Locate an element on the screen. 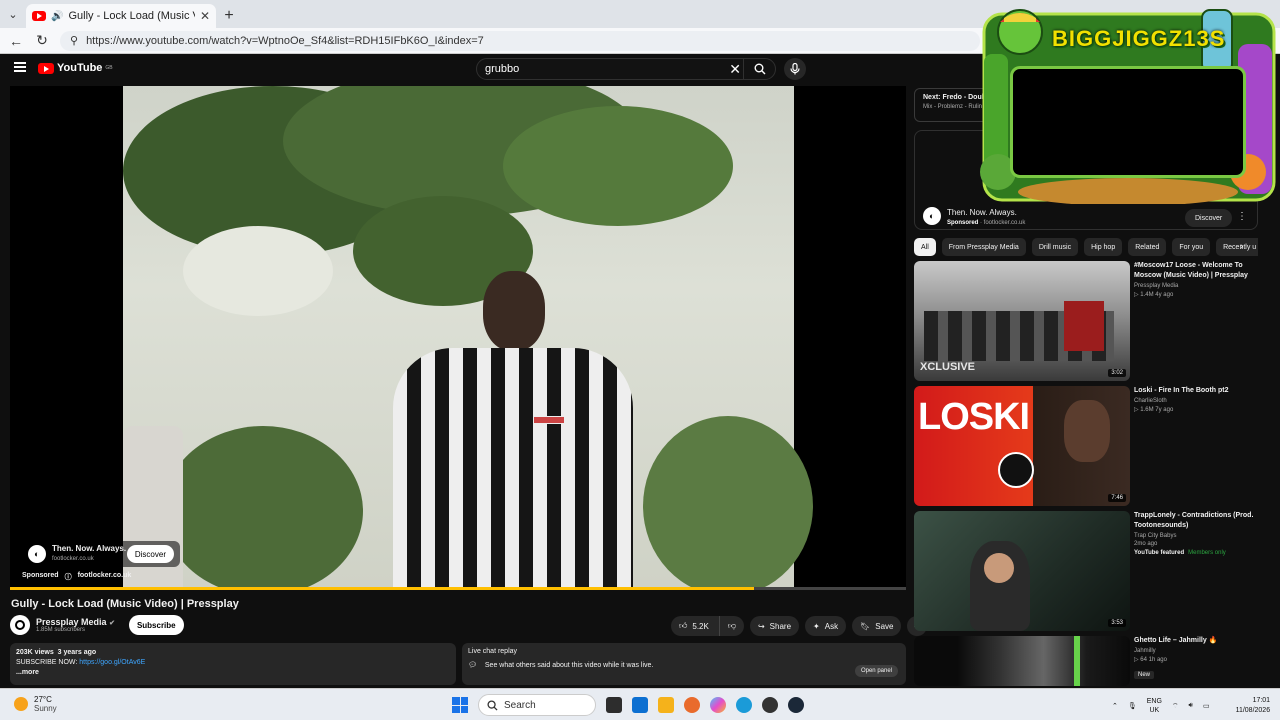 The width and height of the screenshot is (1280, 720). share-button: ↪ Share is located at coordinates (774, 626).